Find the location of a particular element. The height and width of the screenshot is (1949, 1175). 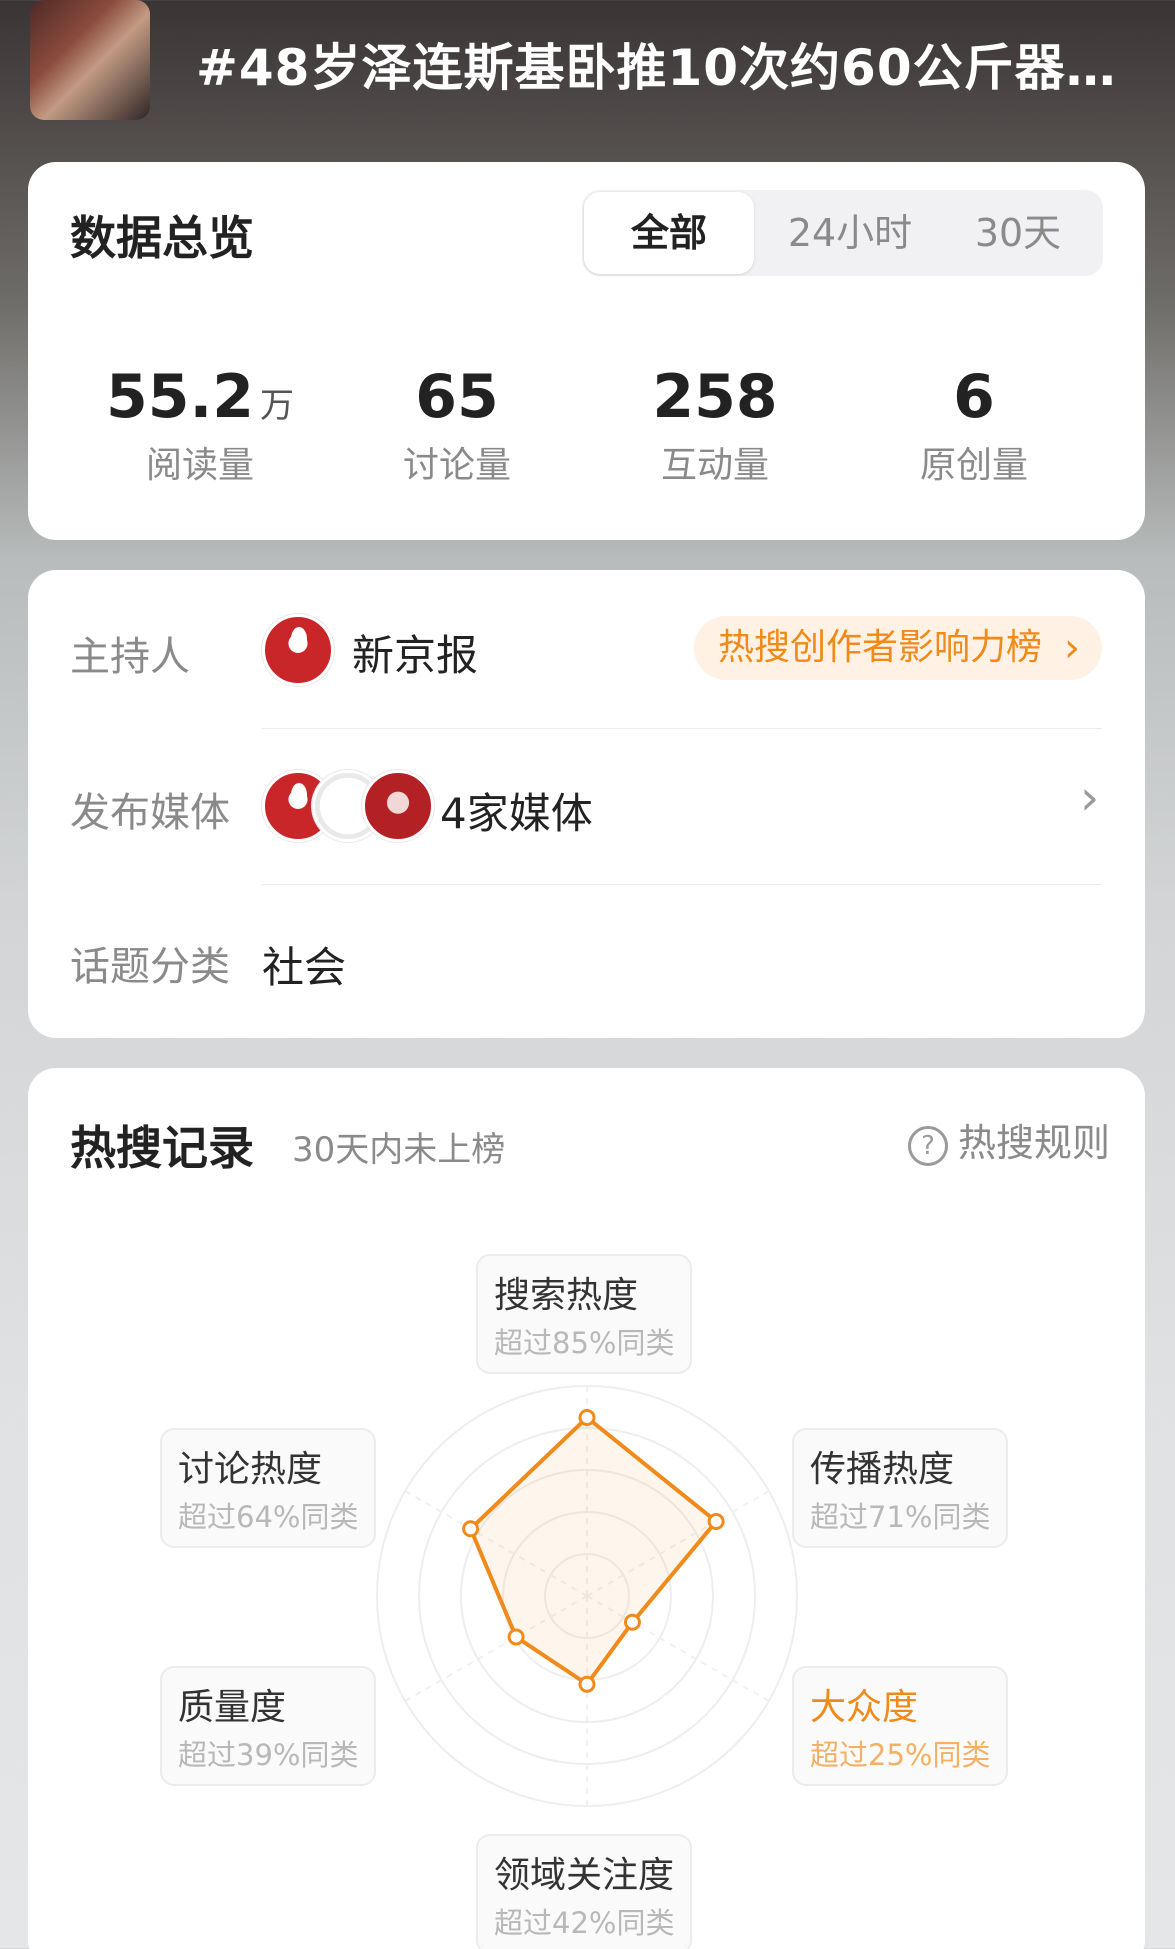

media-label: 发布媒体 is located at coordinates (150, 813).